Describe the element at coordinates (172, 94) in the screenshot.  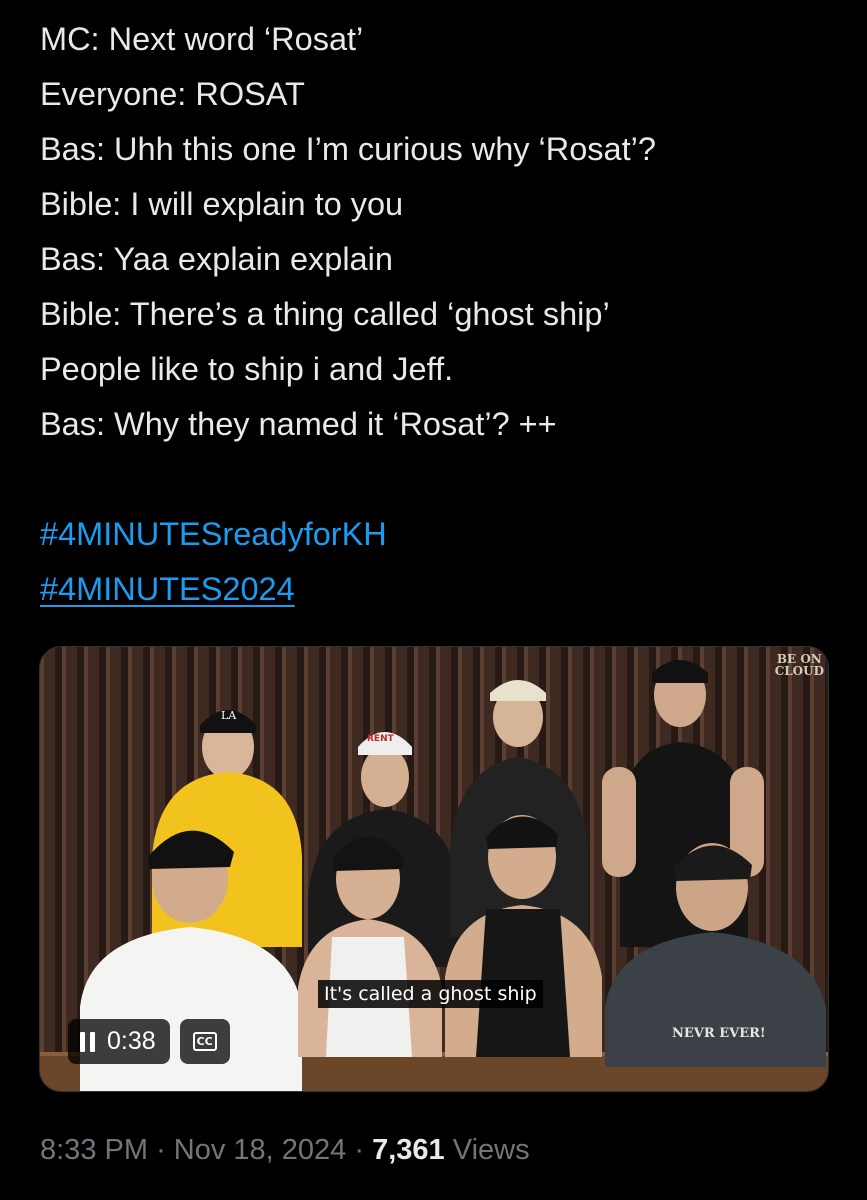
I see `tweet-line: Everyone: ROSAT` at that location.